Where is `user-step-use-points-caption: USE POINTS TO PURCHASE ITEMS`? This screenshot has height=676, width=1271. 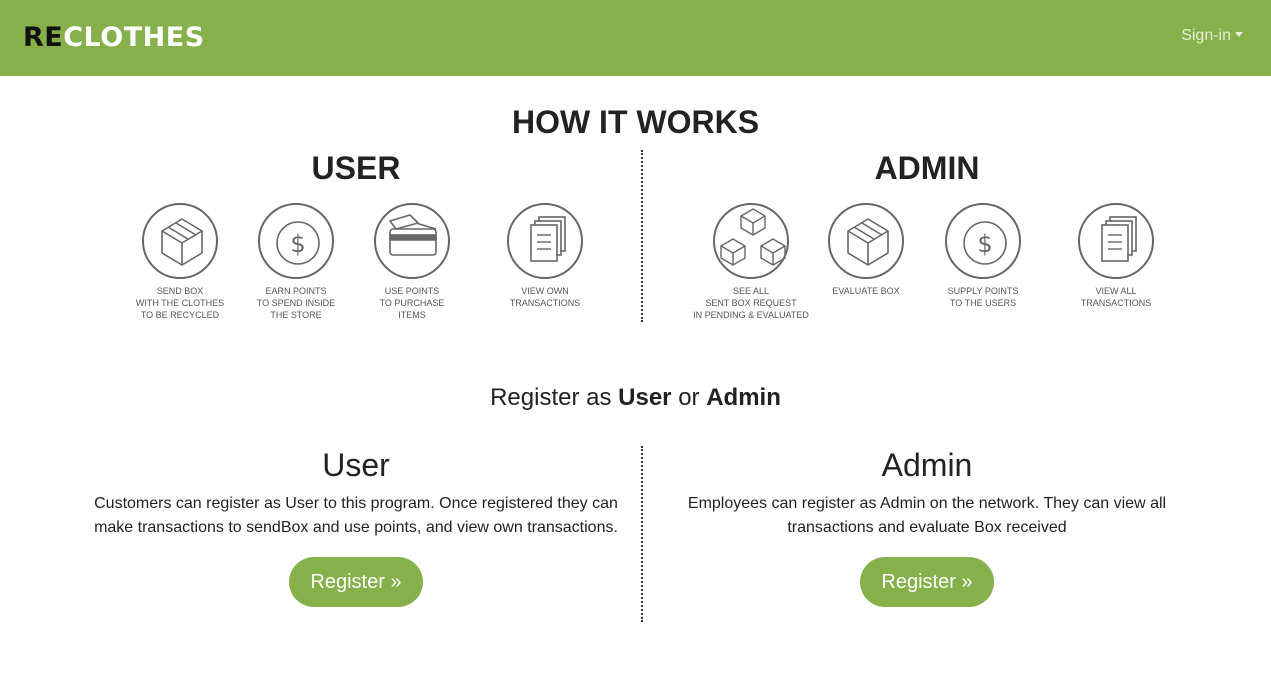 user-step-use-points-caption: USE POINTS TO PURCHASE ITEMS is located at coordinates (412, 303).